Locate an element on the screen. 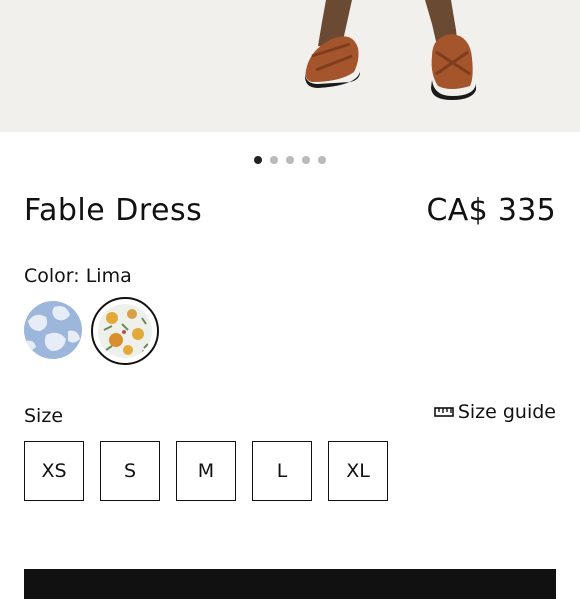 Image resolution: width=580 pixels, height=599 pixels. color-label: Color: Lima is located at coordinates (78, 276).